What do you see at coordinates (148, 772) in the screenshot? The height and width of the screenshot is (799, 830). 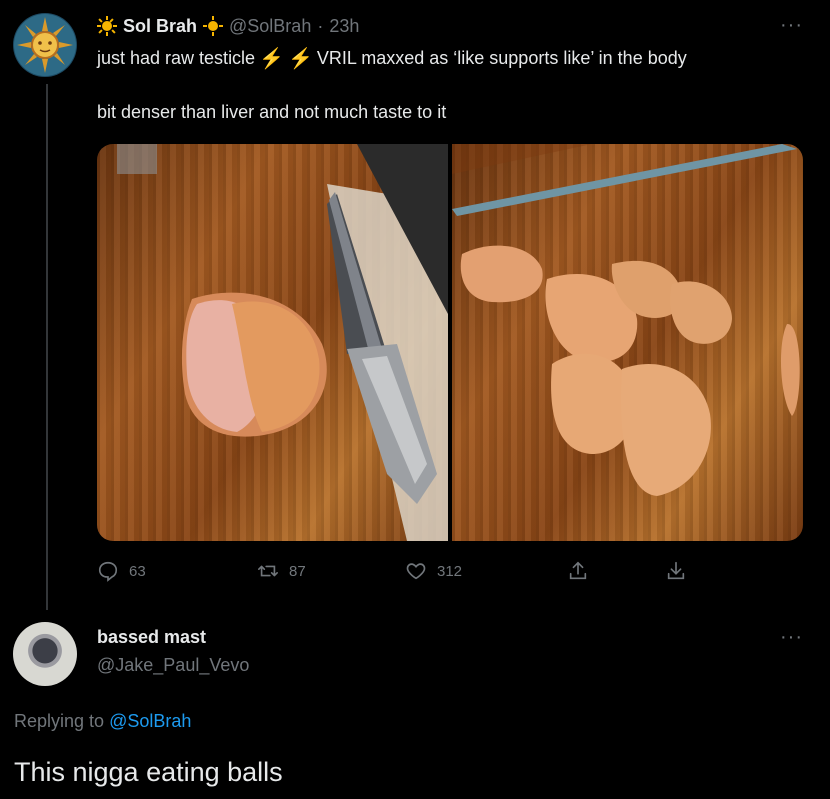 I see `reply-text: This nigga eating balls` at bounding box center [148, 772].